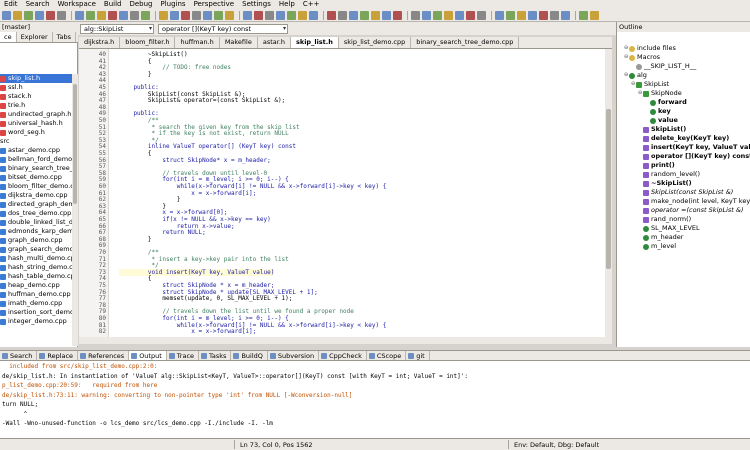  What do you see at coordinates (36, 114) in the screenshot?
I see `file-tree-item: undirected_graph.h` at bounding box center [36, 114].